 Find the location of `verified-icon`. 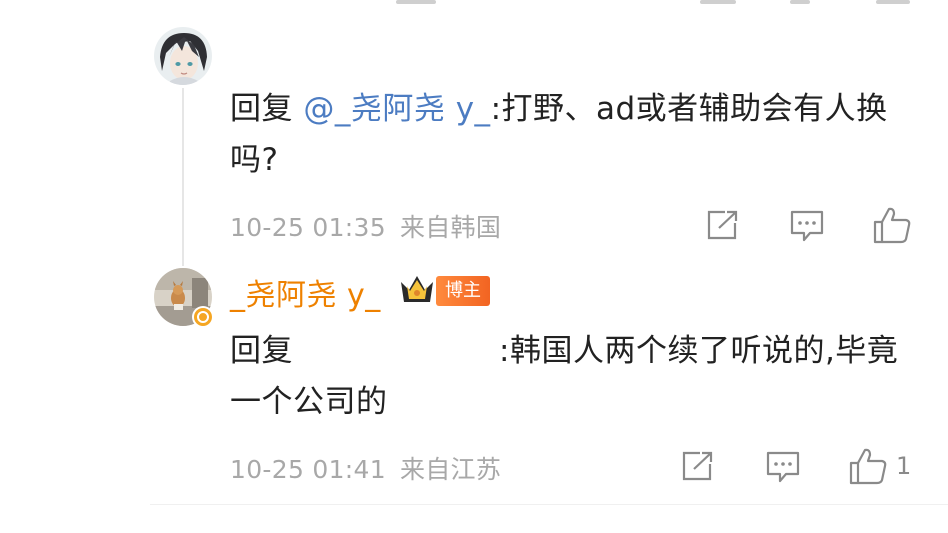

verified-icon is located at coordinates (203, 317).